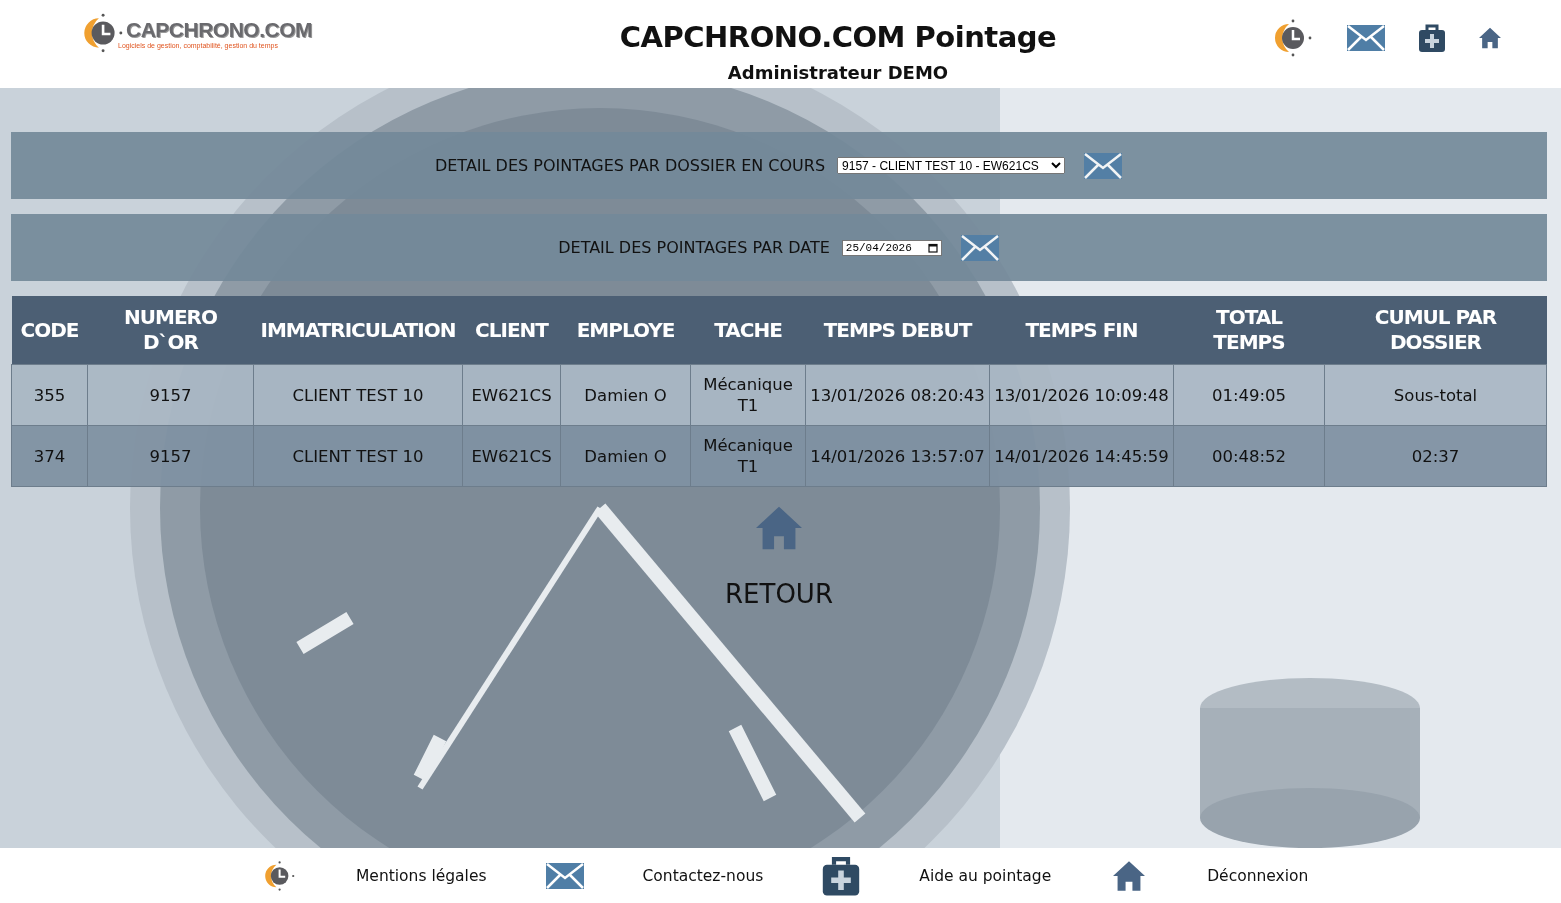  Describe the element at coordinates (1258, 875) in the screenshot. I see `footer-link: Déconnexion` at that location.